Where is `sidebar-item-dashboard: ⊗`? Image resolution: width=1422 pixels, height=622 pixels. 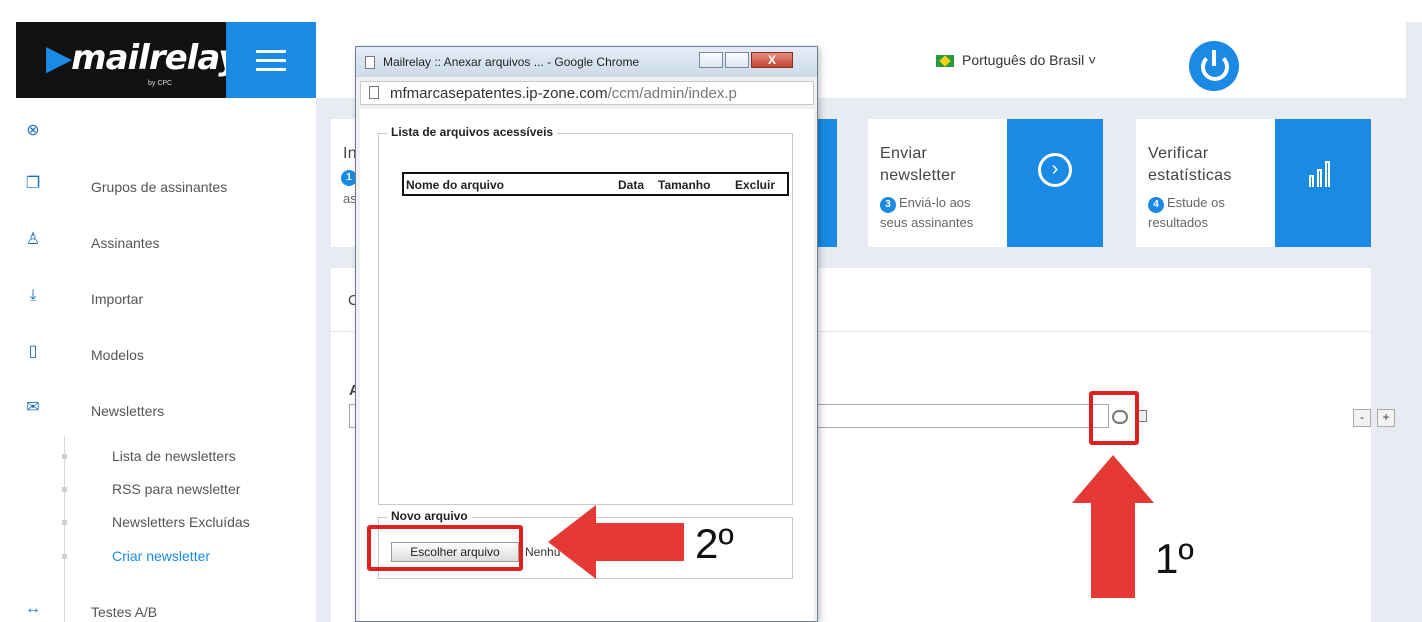 sidebar-item-dashboard: ⊗ is located at coordinates (166, 134).